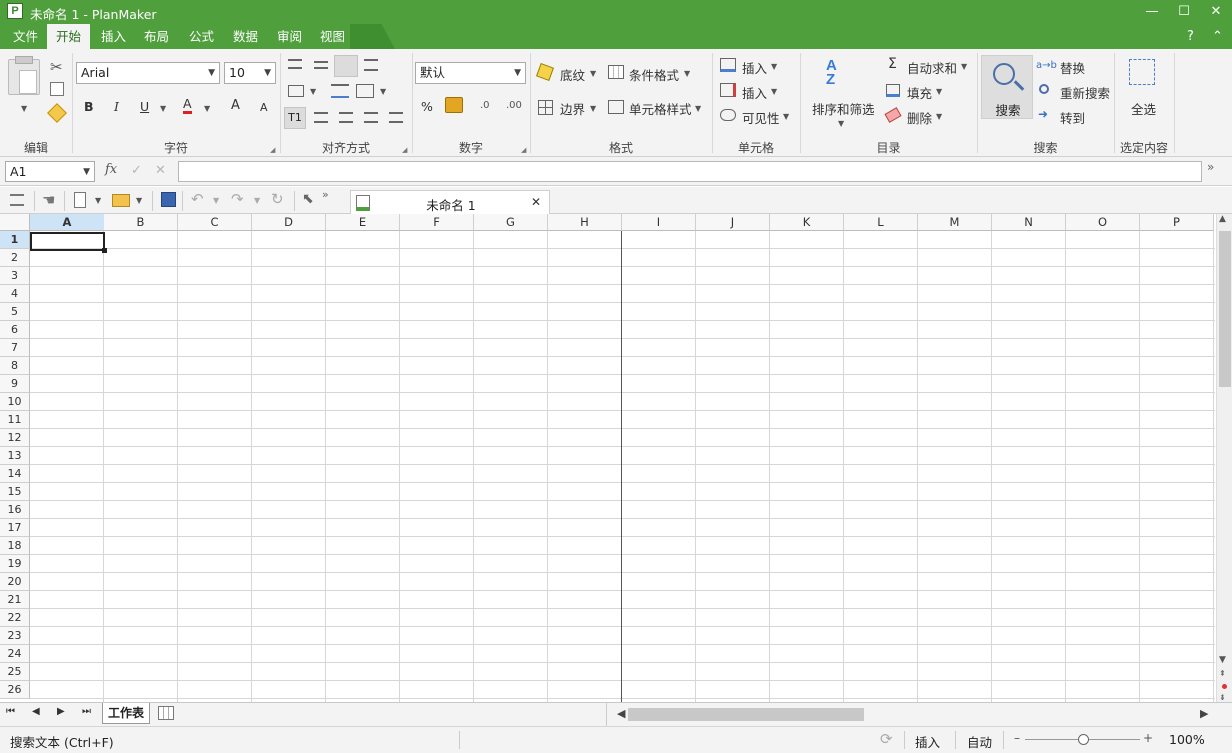 This screenshot has height=753, width=1232. I want to click on insert-col-dropdown-icon: ▼, so click(774, 91).